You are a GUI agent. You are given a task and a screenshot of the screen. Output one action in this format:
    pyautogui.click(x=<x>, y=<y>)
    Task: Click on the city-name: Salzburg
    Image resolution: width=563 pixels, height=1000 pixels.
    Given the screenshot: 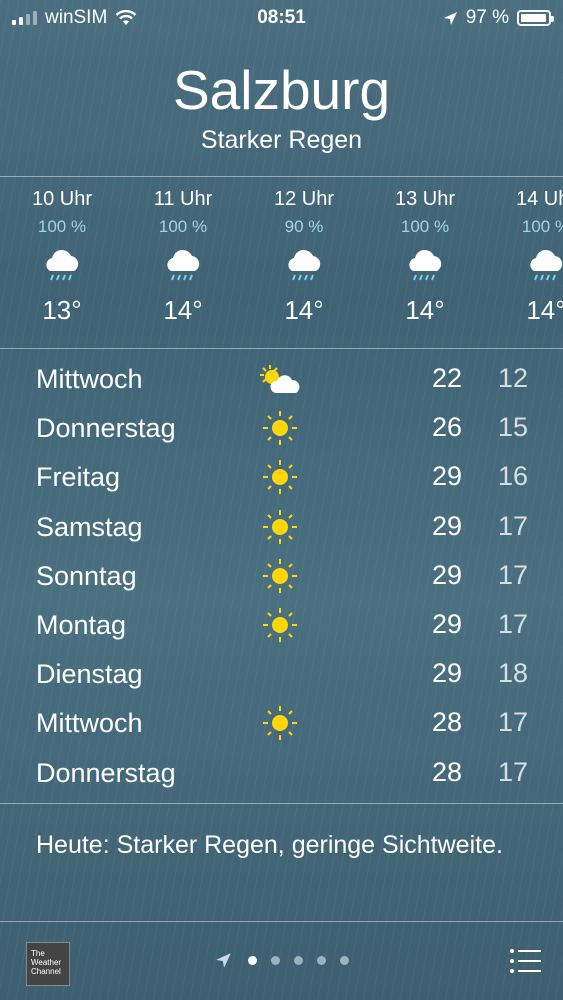 What is the action you would take?
    pyautogui.click(x=281, y=90)
    